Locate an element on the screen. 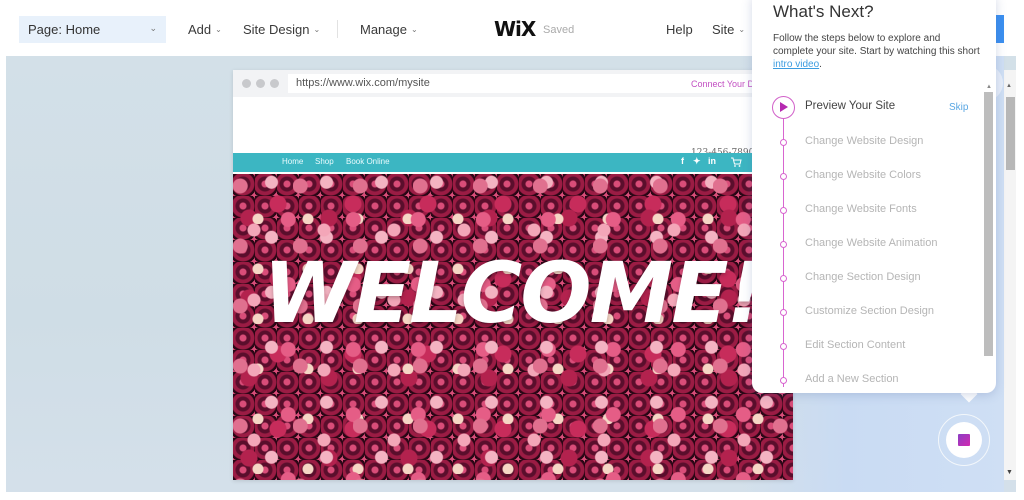 Image resolution: width=1024 pixels, height=500 pixels. menu-manage-label: Manage is located at coordinates (383, 29).